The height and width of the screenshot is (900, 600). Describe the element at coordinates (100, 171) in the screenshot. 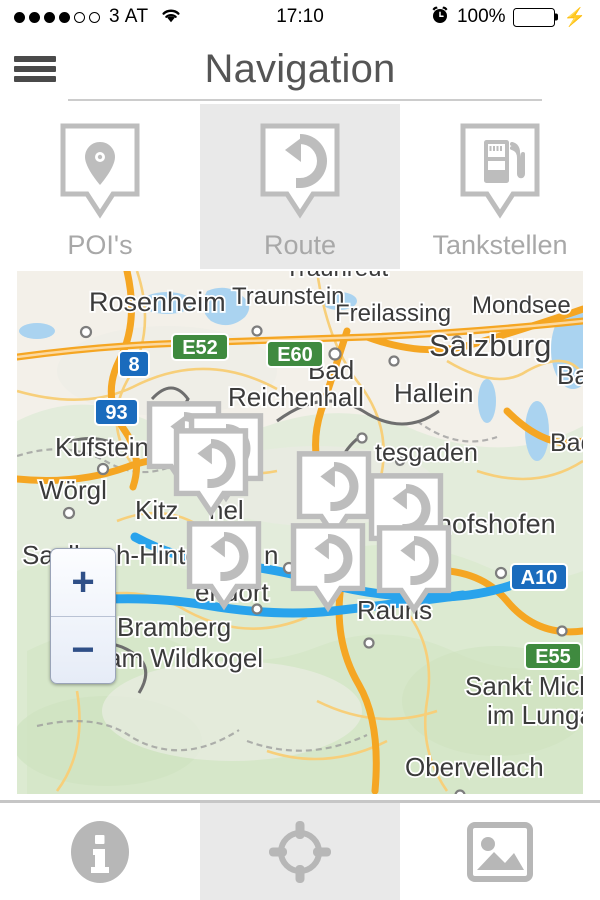

I see `map-pin-marker-icon` at that location.